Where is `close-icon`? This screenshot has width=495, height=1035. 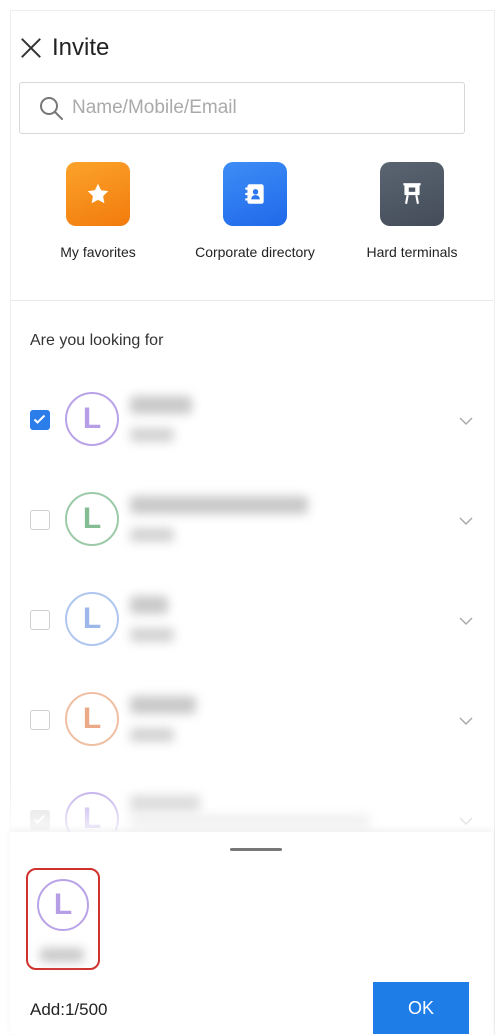
close-icon is located at coordinates (31, 48).